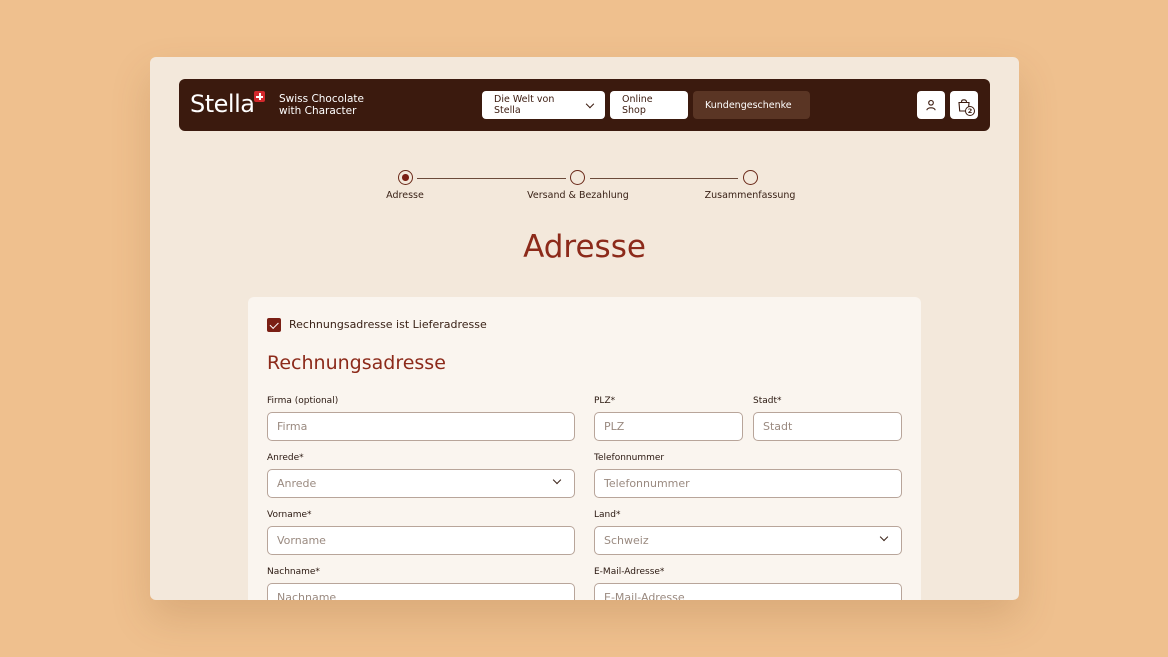 The image size is (1168, 657). What do you see at coordinates (748, 591) in the screenshot?
I see `email-input: E-Mail-Adresse` at bounding box center [748, 591].